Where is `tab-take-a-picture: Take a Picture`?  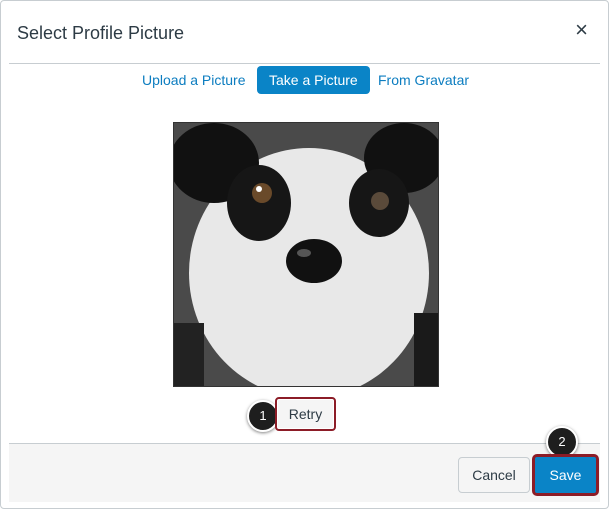 tab-take-a-picture: Take a Picture is located at coordinates (313, 80).